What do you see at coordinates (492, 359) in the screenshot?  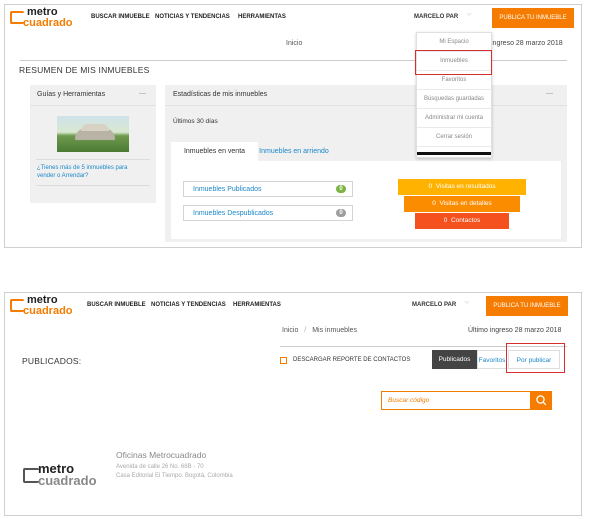 I see `filter-favoritos: Favoritos` at bounding box center [492, 359].